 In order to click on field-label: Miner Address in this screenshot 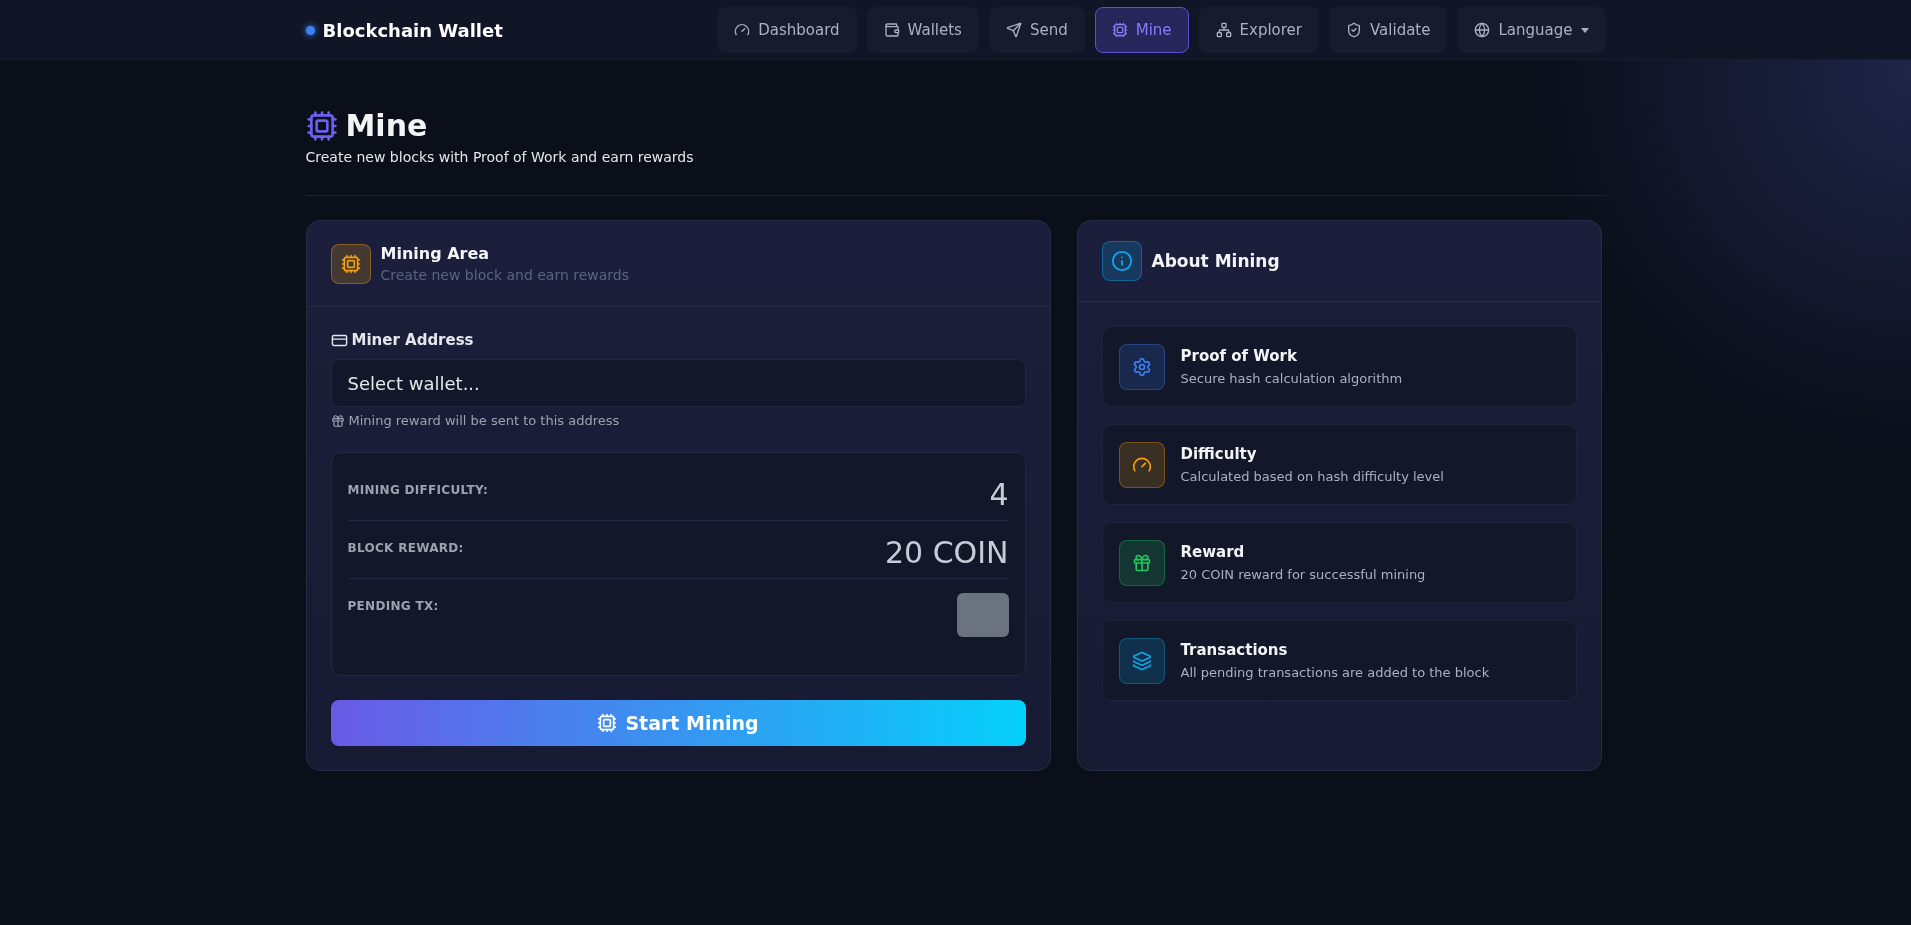, I will do `click(412, 340)`.